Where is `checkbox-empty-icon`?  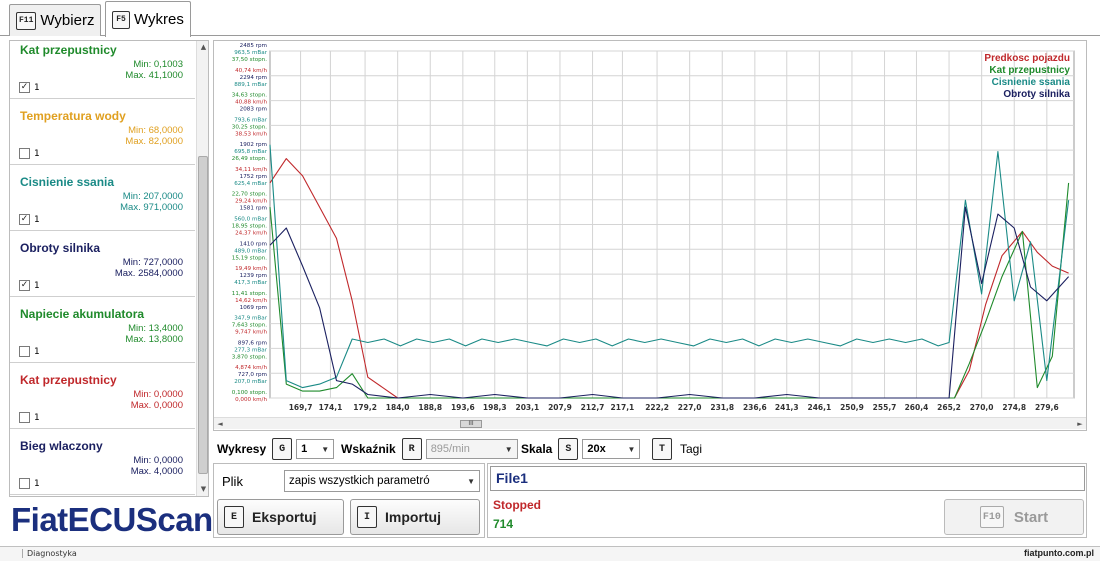 checkbox-empty-icon is located at coordinates (24, 153).